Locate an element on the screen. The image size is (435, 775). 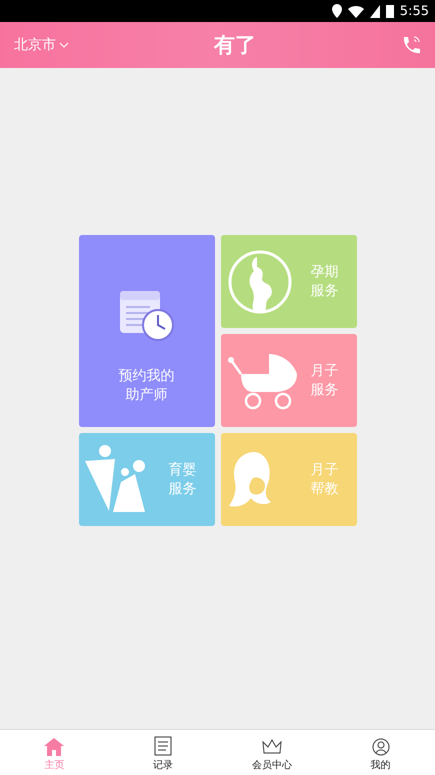
nav-tab: 我的 is located at coordinates (380, 752).